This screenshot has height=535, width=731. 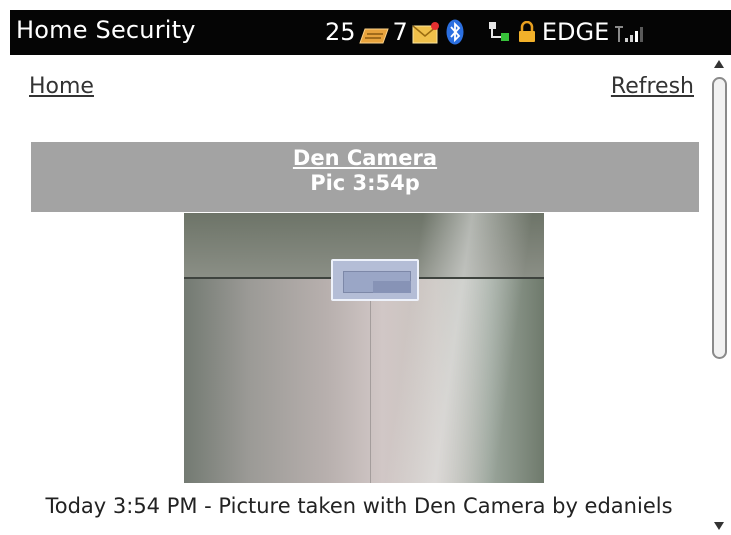 What do you see at coordinates (365, 183) in the screenshot?
I see `picture-time-label: Pic 3:54p` at bounding box center [365, 183].